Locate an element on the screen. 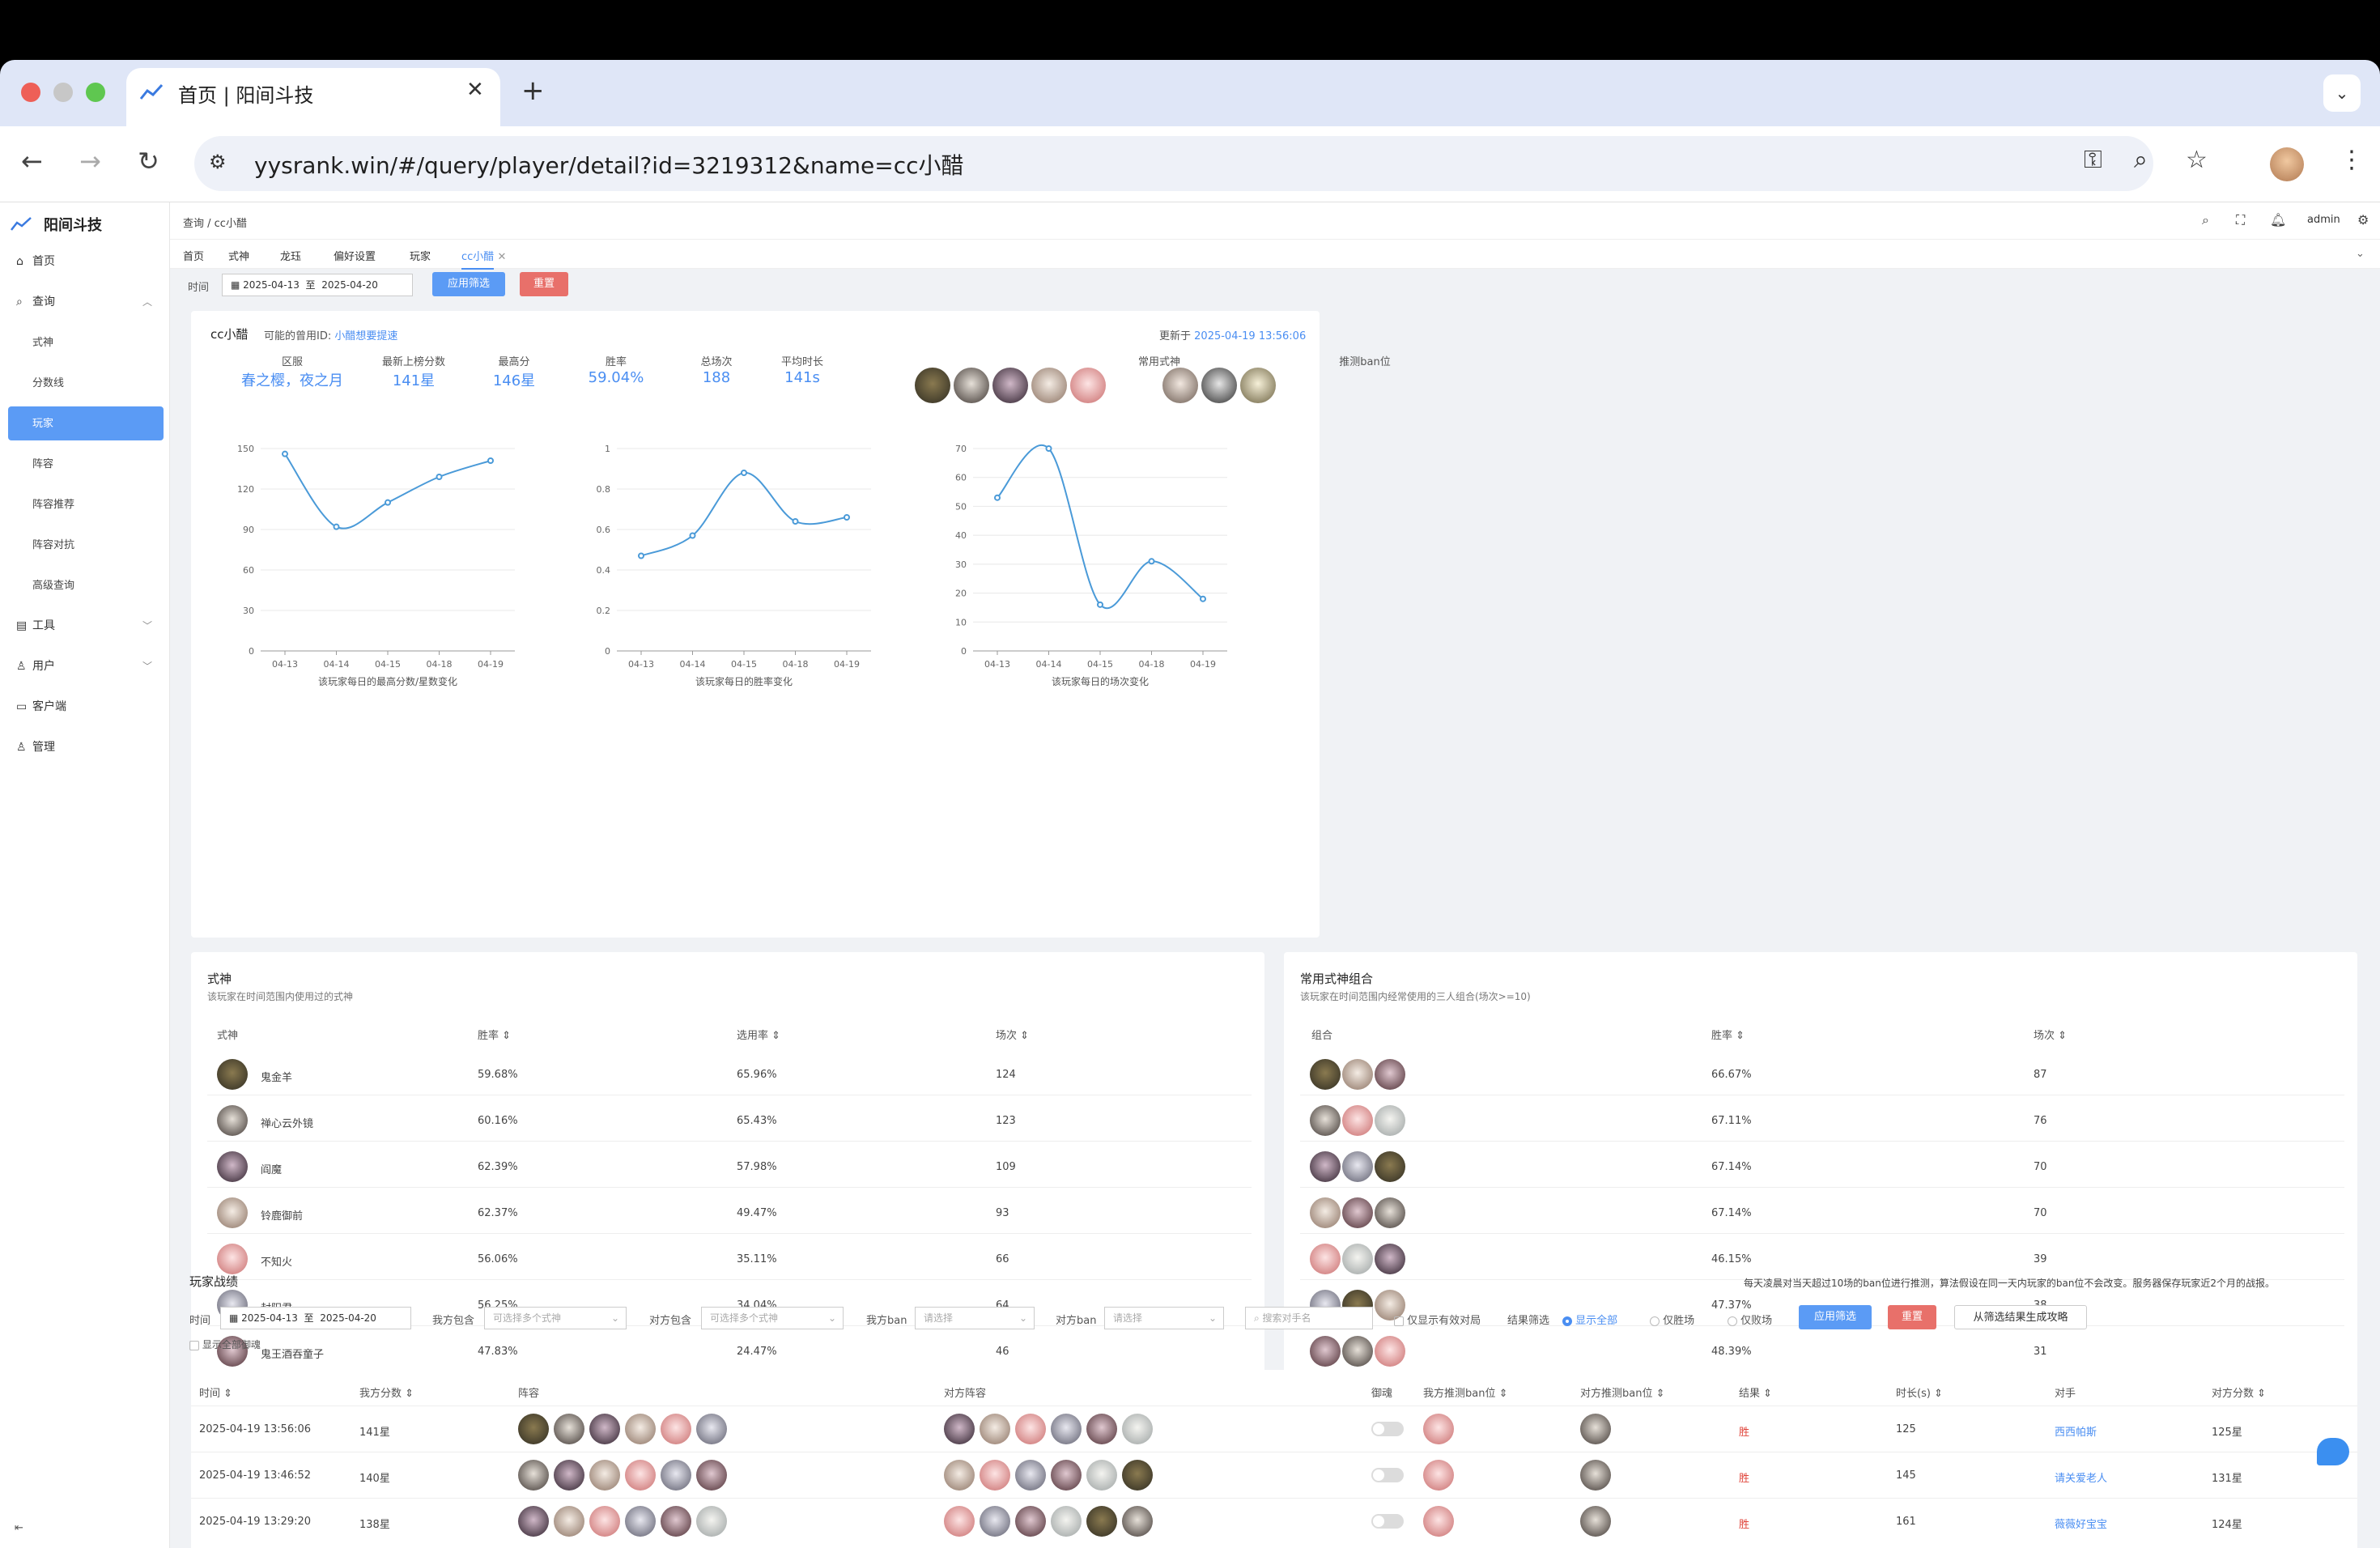 This screenshot has height=1548, width=2380. nav-sub-shikigami: 式神 is located at coordinates (42, 341).